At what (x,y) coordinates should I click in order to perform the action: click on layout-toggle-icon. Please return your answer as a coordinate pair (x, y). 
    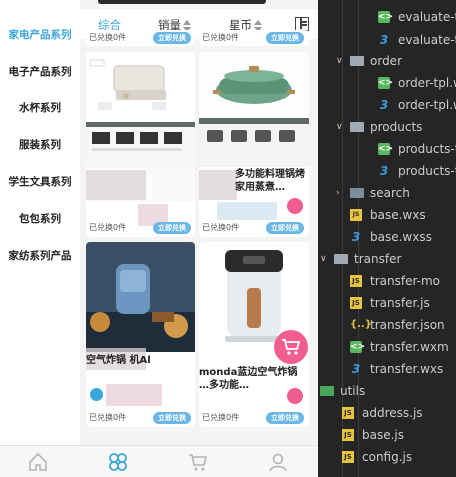
    Looking at the image, I should click on (302, 24).